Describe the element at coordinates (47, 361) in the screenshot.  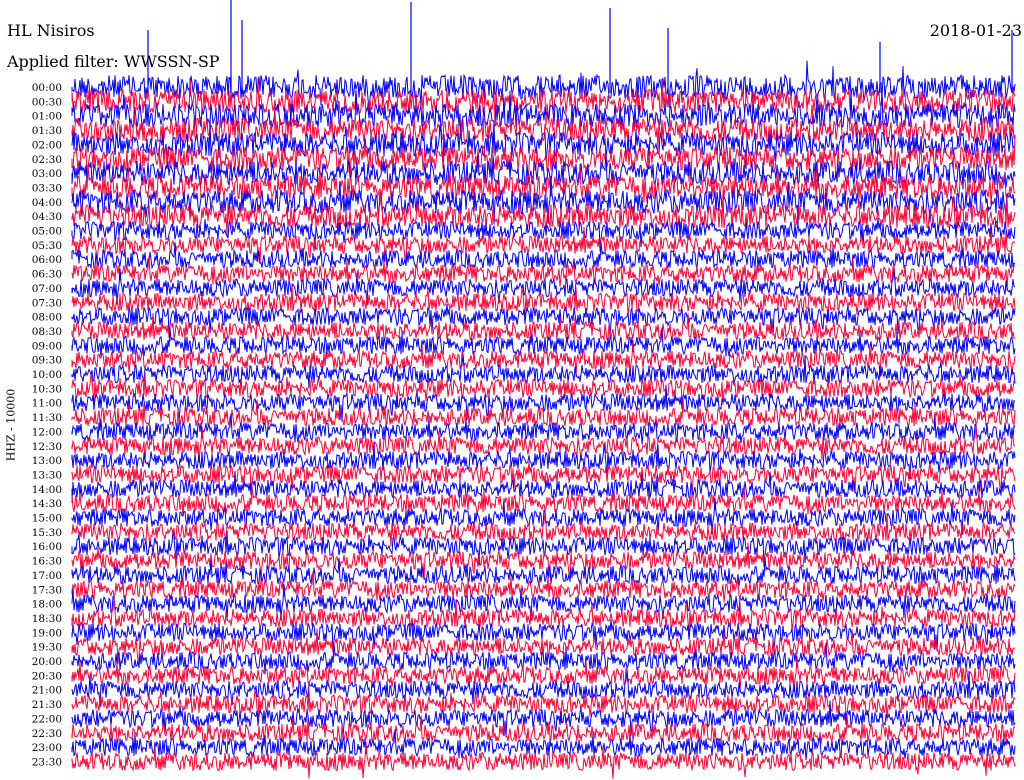
I see `time-tick-label: 09:30` at that location.